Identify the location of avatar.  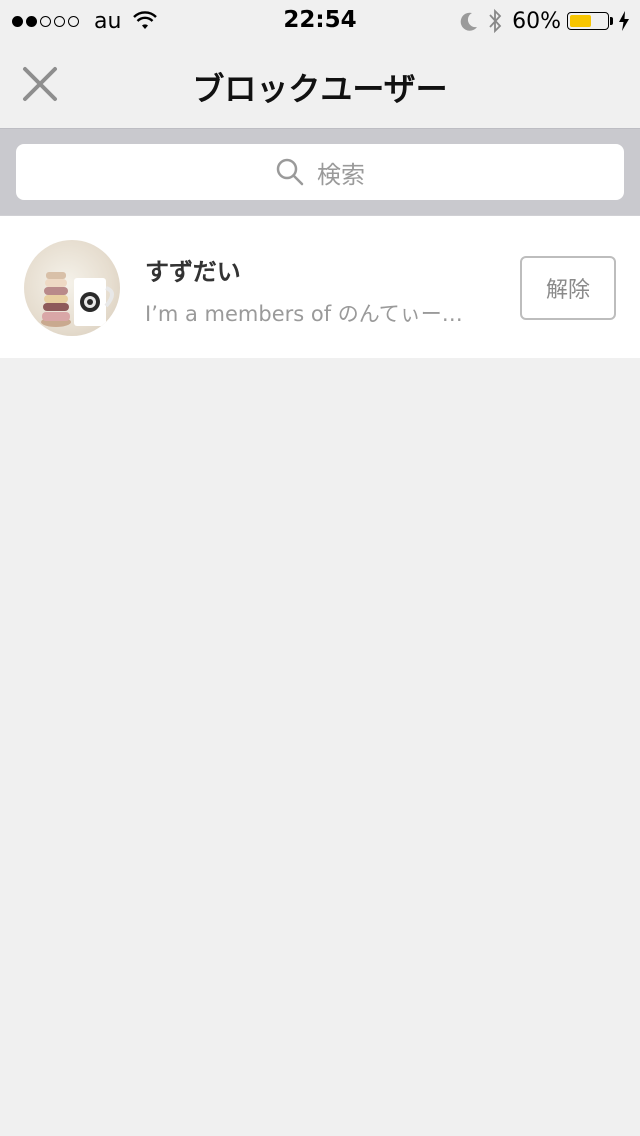
(72, 288).